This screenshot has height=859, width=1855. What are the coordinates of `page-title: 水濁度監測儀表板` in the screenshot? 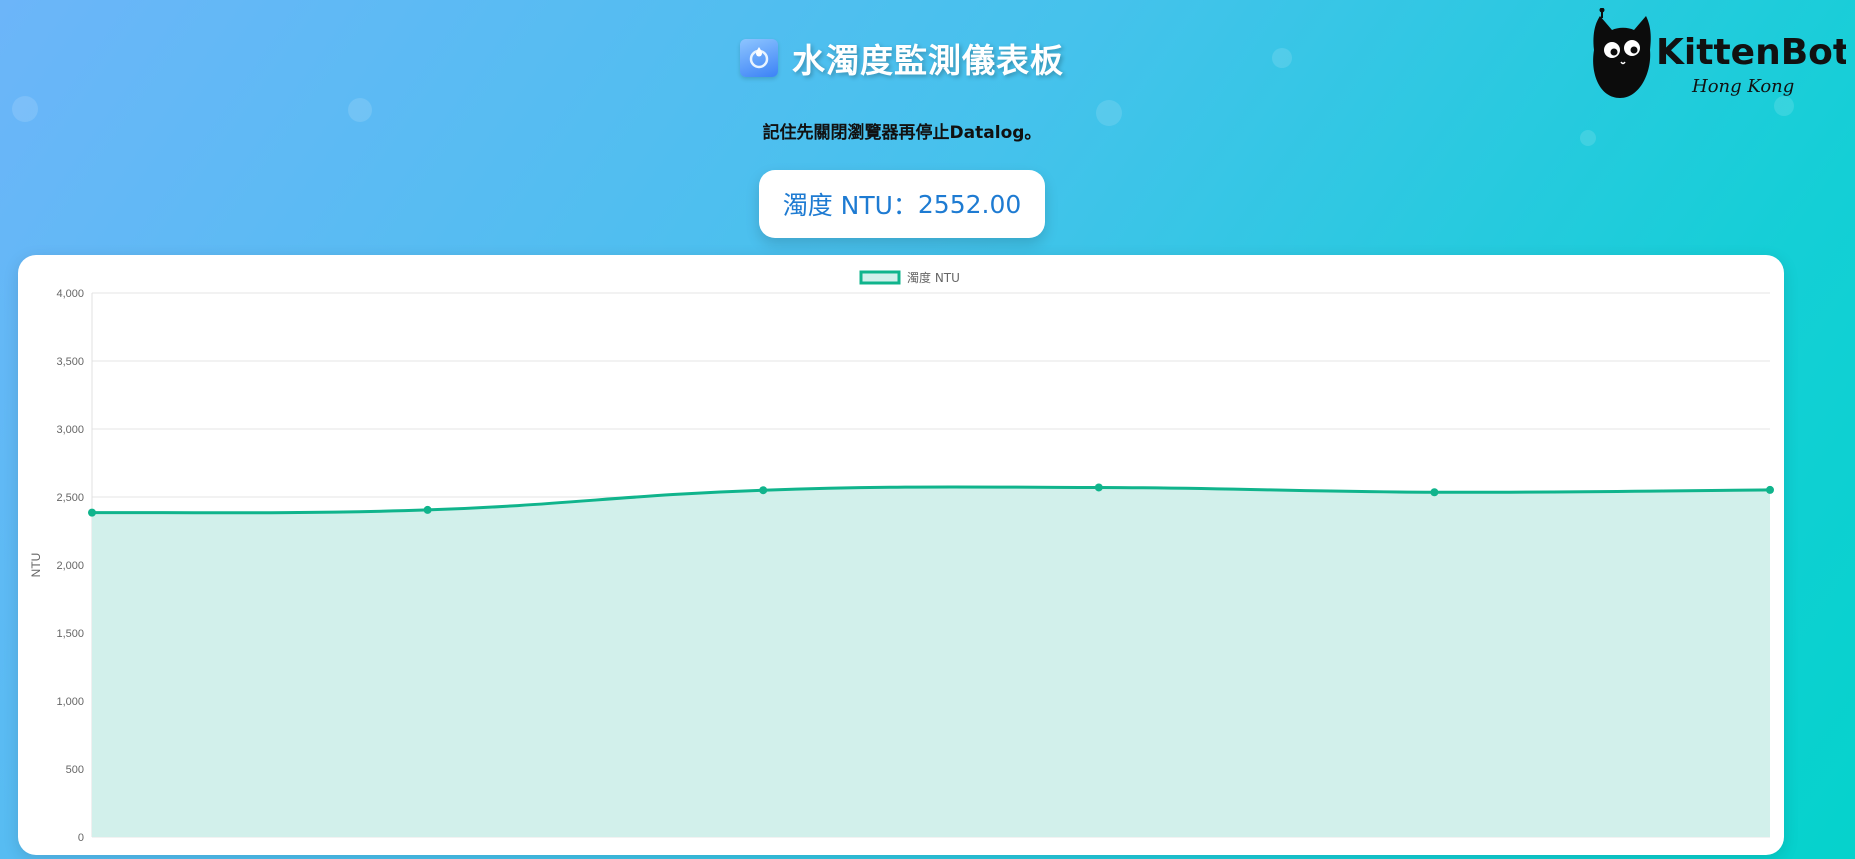 It's located at (928, 60).